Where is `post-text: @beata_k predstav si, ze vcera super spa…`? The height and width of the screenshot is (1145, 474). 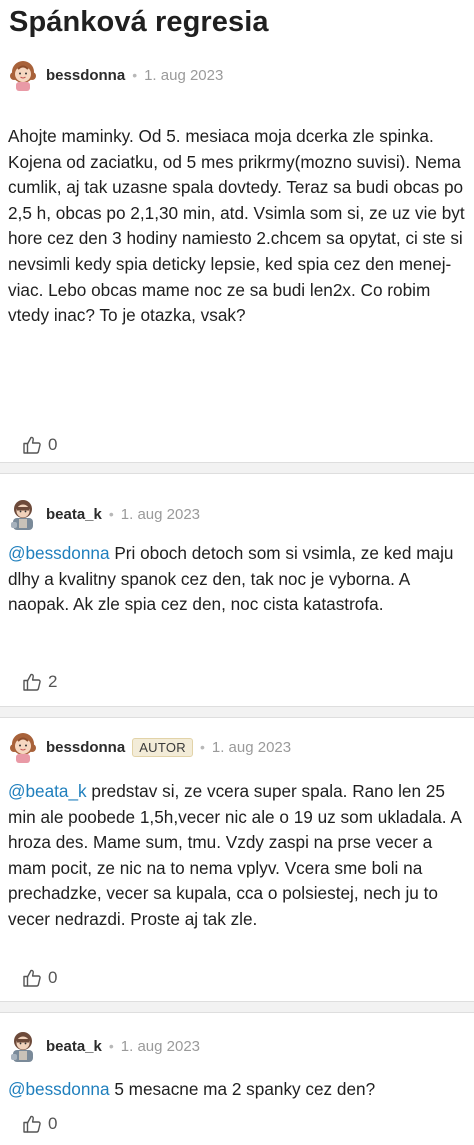 post-text: @beata_k predstav si, ze vcera super spa… is located at coordinates (238, 856).